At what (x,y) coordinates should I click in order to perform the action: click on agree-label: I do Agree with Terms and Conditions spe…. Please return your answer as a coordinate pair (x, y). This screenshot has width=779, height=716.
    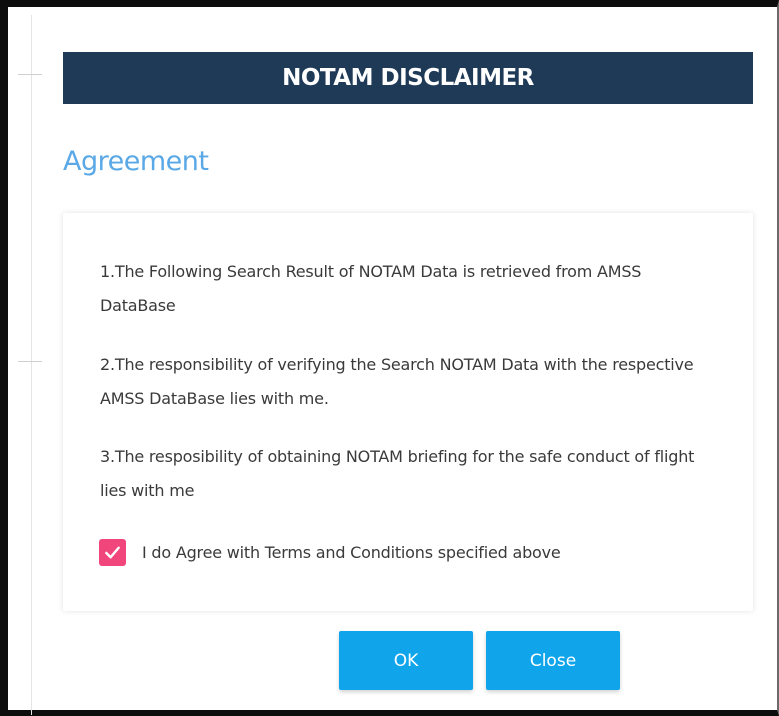
    Looking at the image, I should click on (351, 552).